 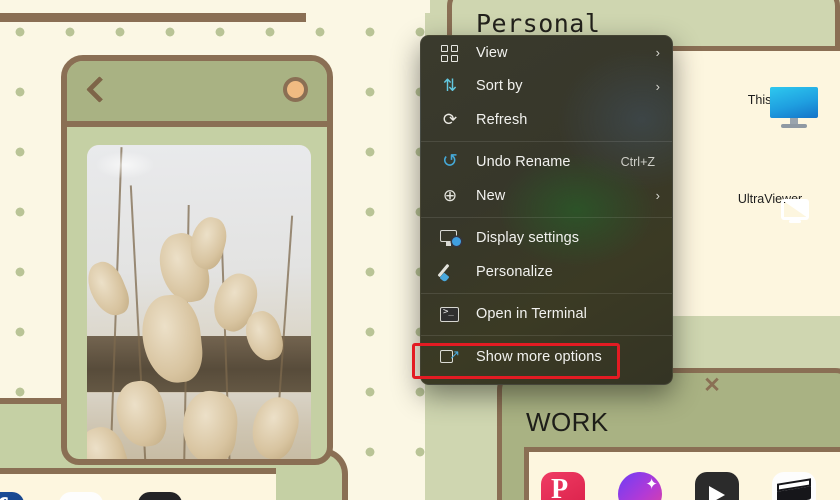 What do you see at coordinates (450, 86) in the screenshot?
I see `sort-arrows-icon: ⇅` at bounding box center [450, 86].